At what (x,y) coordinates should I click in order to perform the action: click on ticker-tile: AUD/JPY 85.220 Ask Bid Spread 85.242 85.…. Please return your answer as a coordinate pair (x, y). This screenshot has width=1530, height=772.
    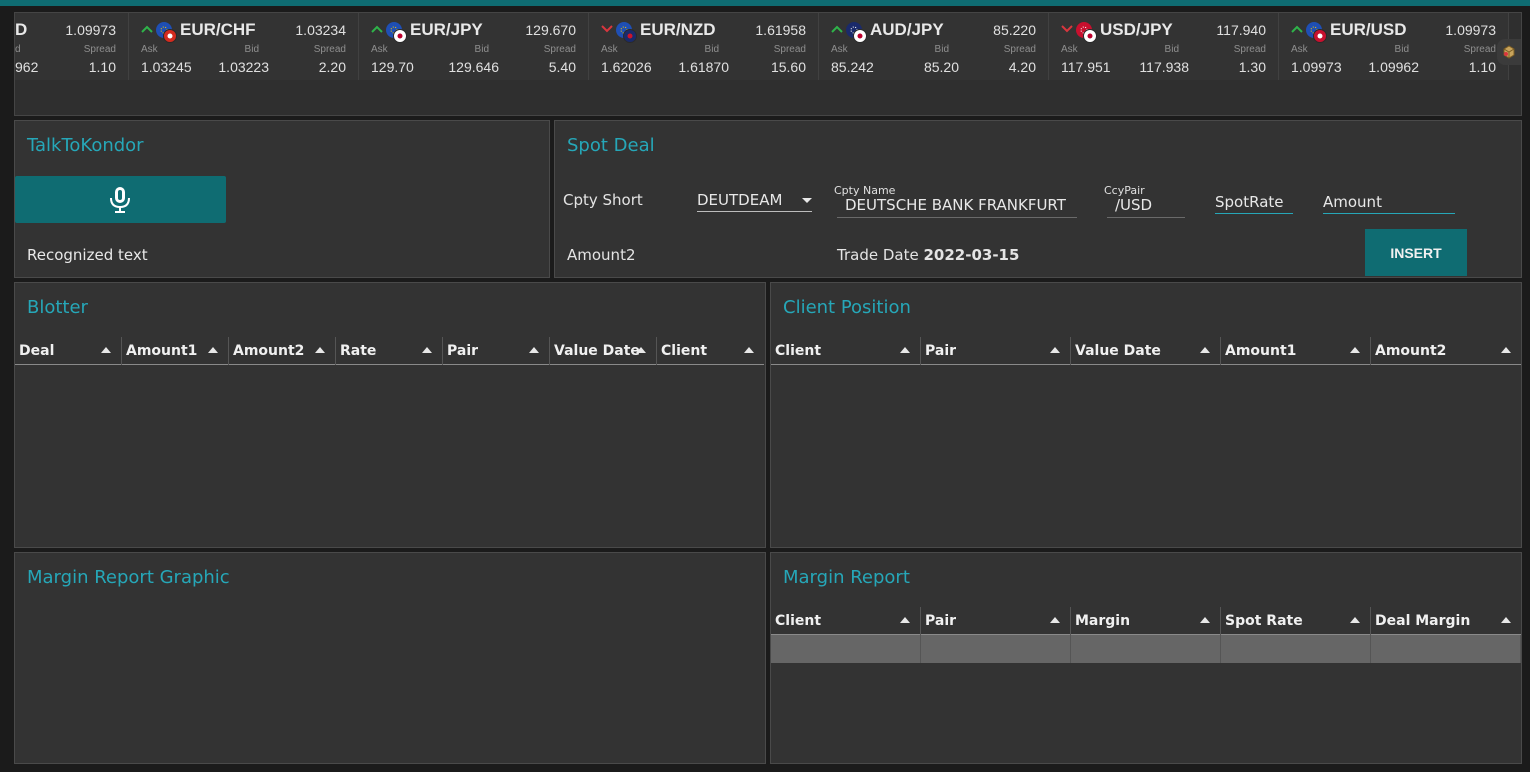
    Looking at the image, I should click on (934, 46).